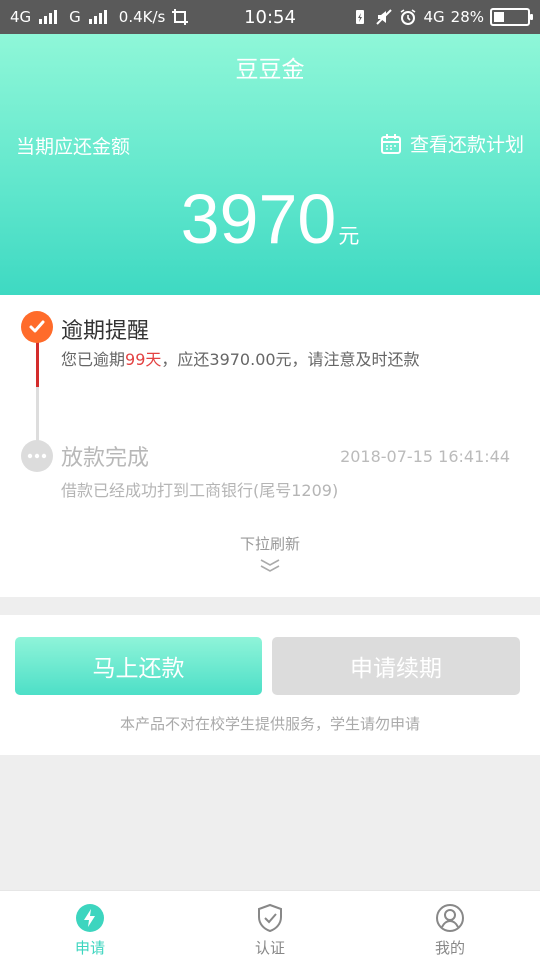  Describe the element at coordinates (89, 948) in the screenshot. I see `nav-apply-label: 申请` at that location.